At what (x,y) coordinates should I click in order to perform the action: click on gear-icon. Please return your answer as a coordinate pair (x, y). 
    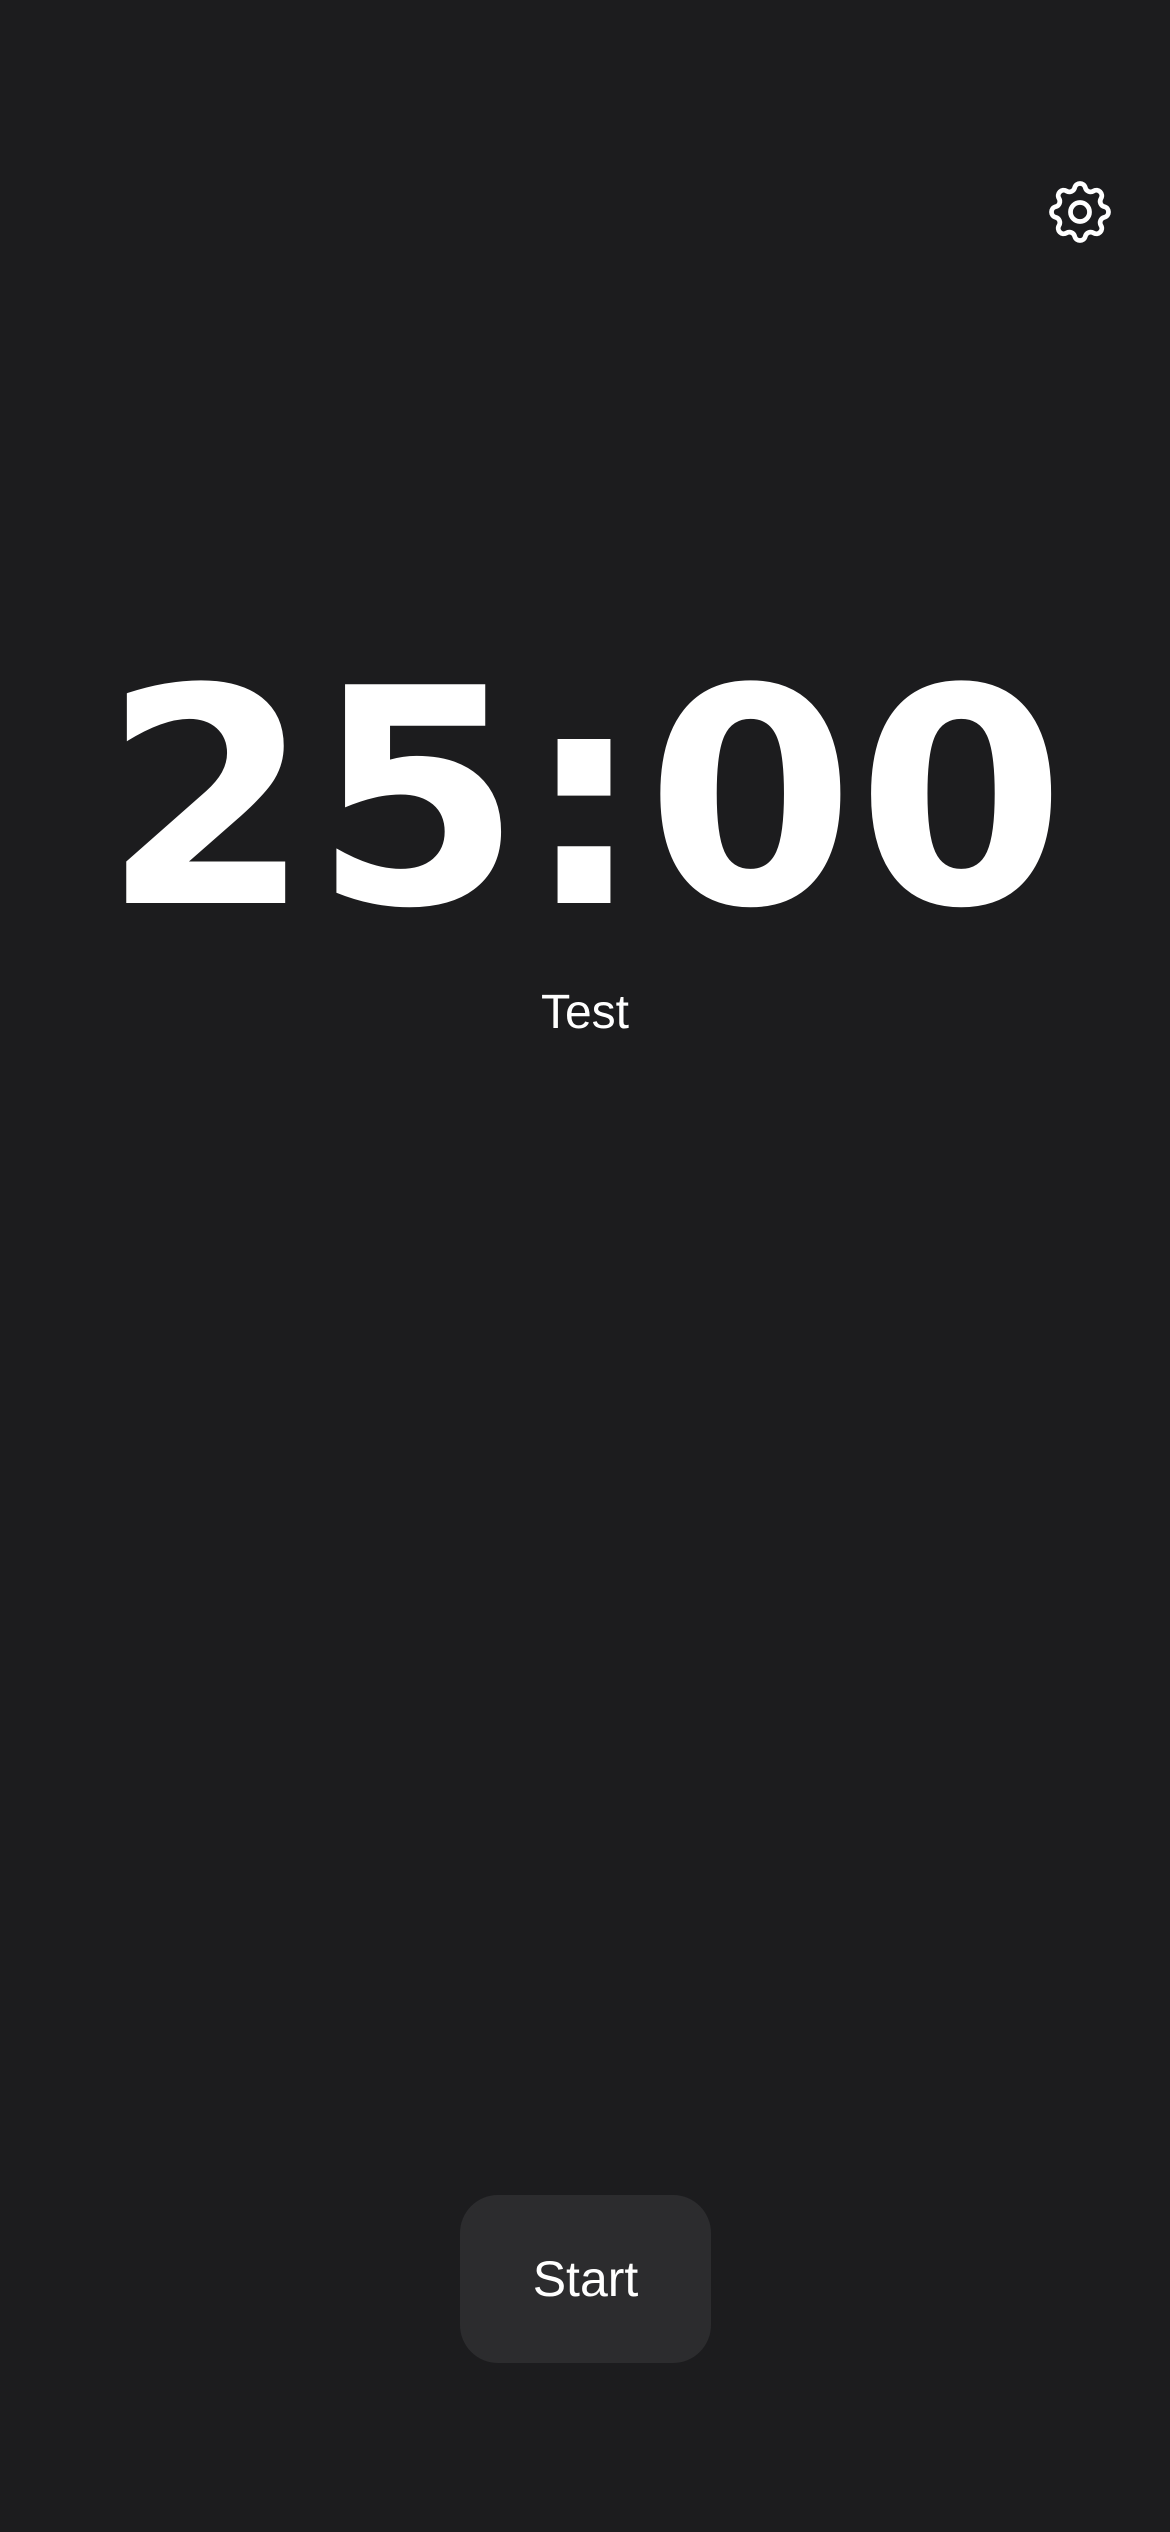
    Looking at the image, I should click on (1080, 214).